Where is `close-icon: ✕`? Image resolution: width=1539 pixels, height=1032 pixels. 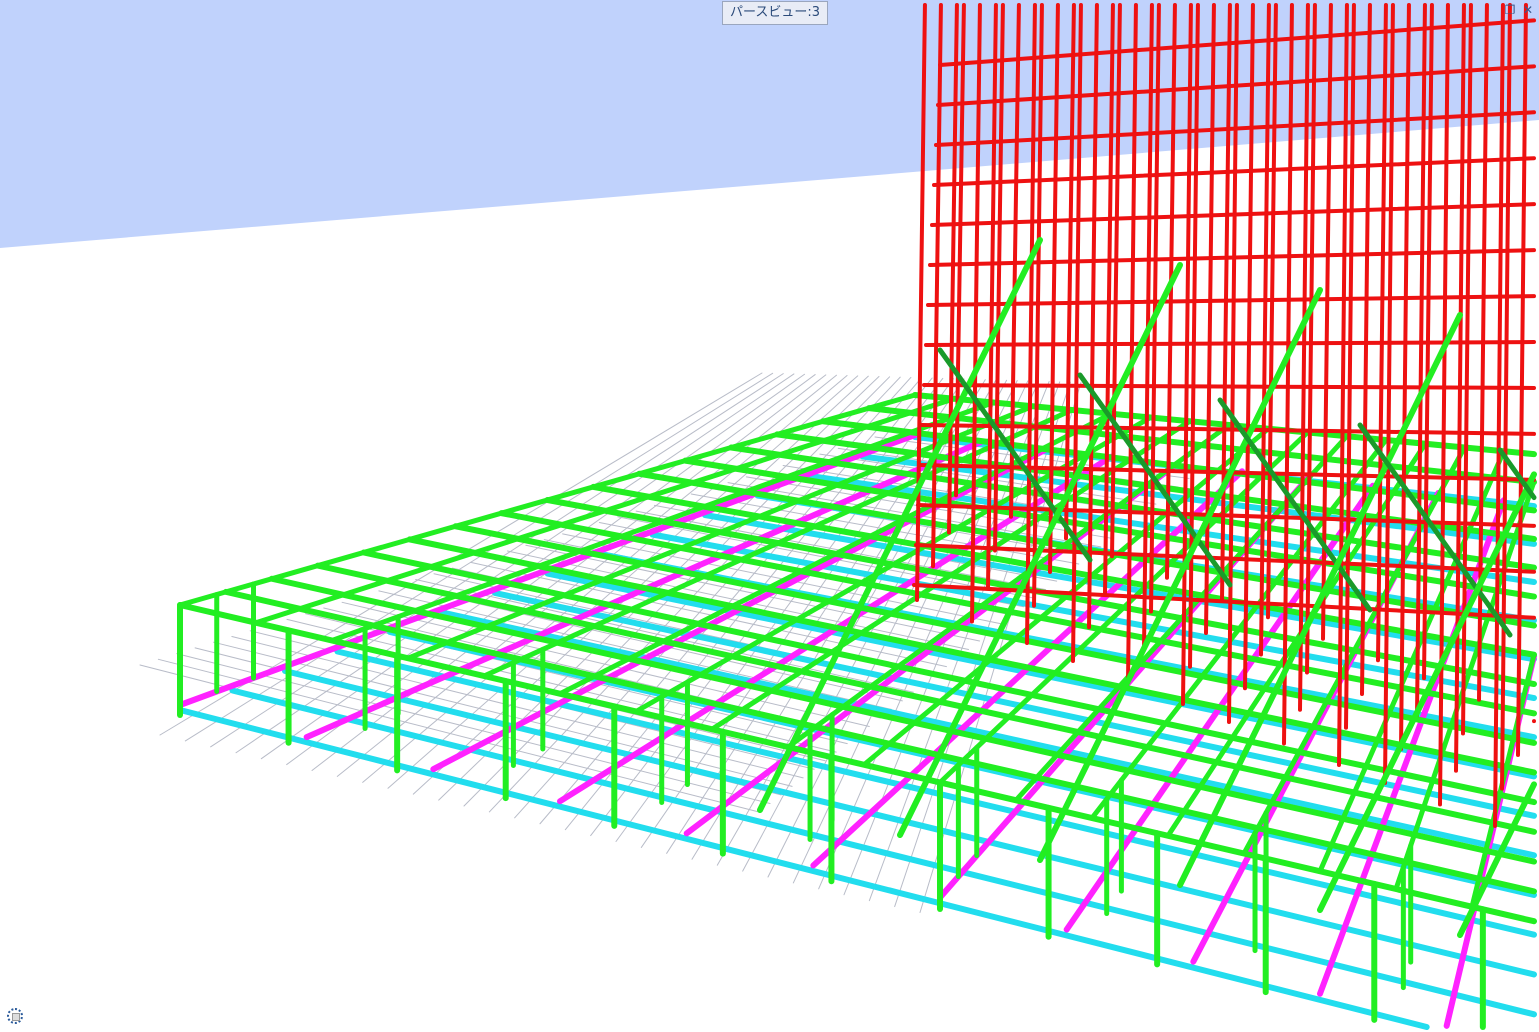 close-icon: ✕ is located at coordinates (1528, 10).